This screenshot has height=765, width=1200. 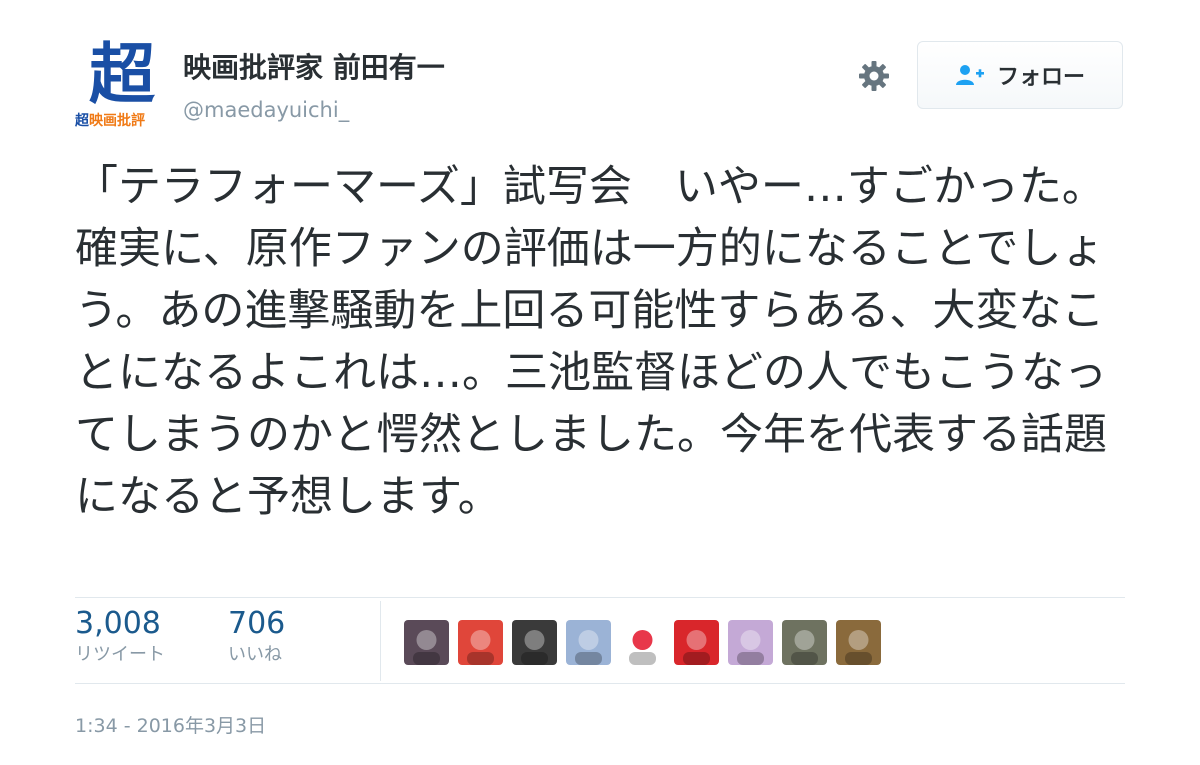 I want to click on follow-user-icon, so click(x=970, y=75).